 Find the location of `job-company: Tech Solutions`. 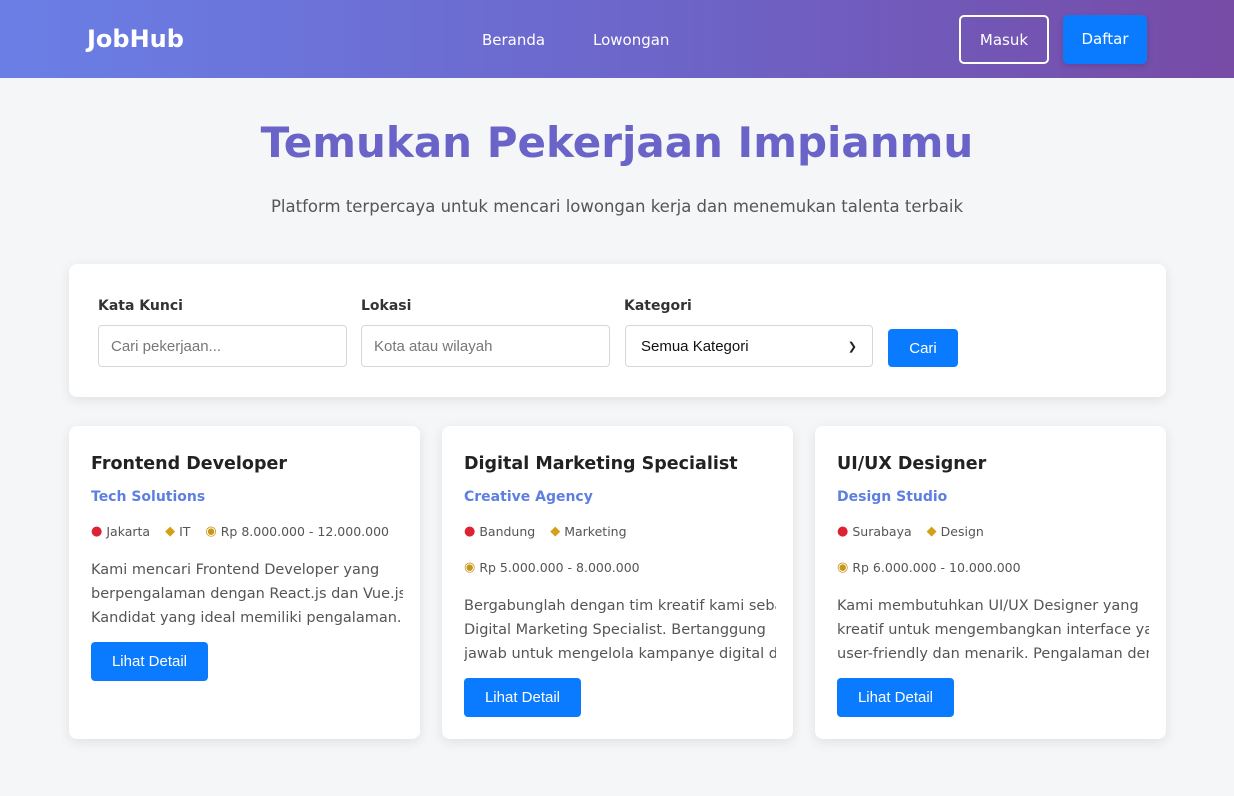

job-company: Tech Solutions is located at coordinates (148, 497).